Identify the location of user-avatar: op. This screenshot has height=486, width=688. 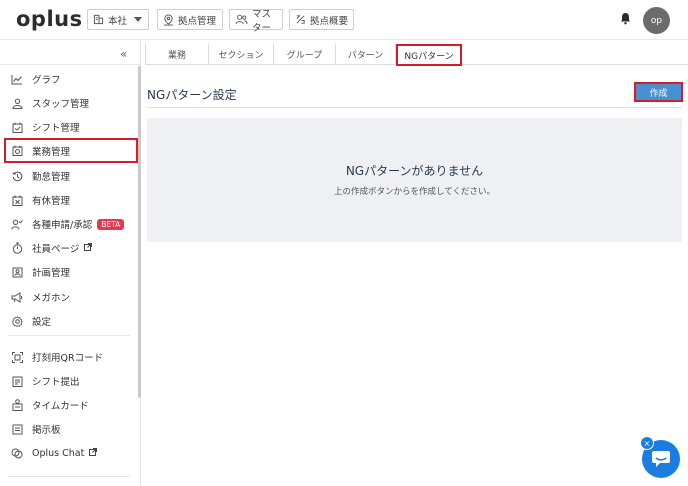
(656, 20).